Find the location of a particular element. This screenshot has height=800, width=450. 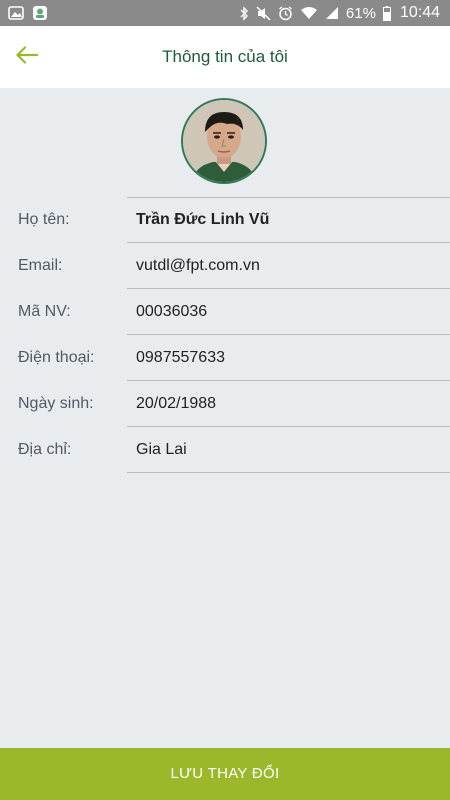

phone-value: 0987557633 is located at coordinates (180, 357).